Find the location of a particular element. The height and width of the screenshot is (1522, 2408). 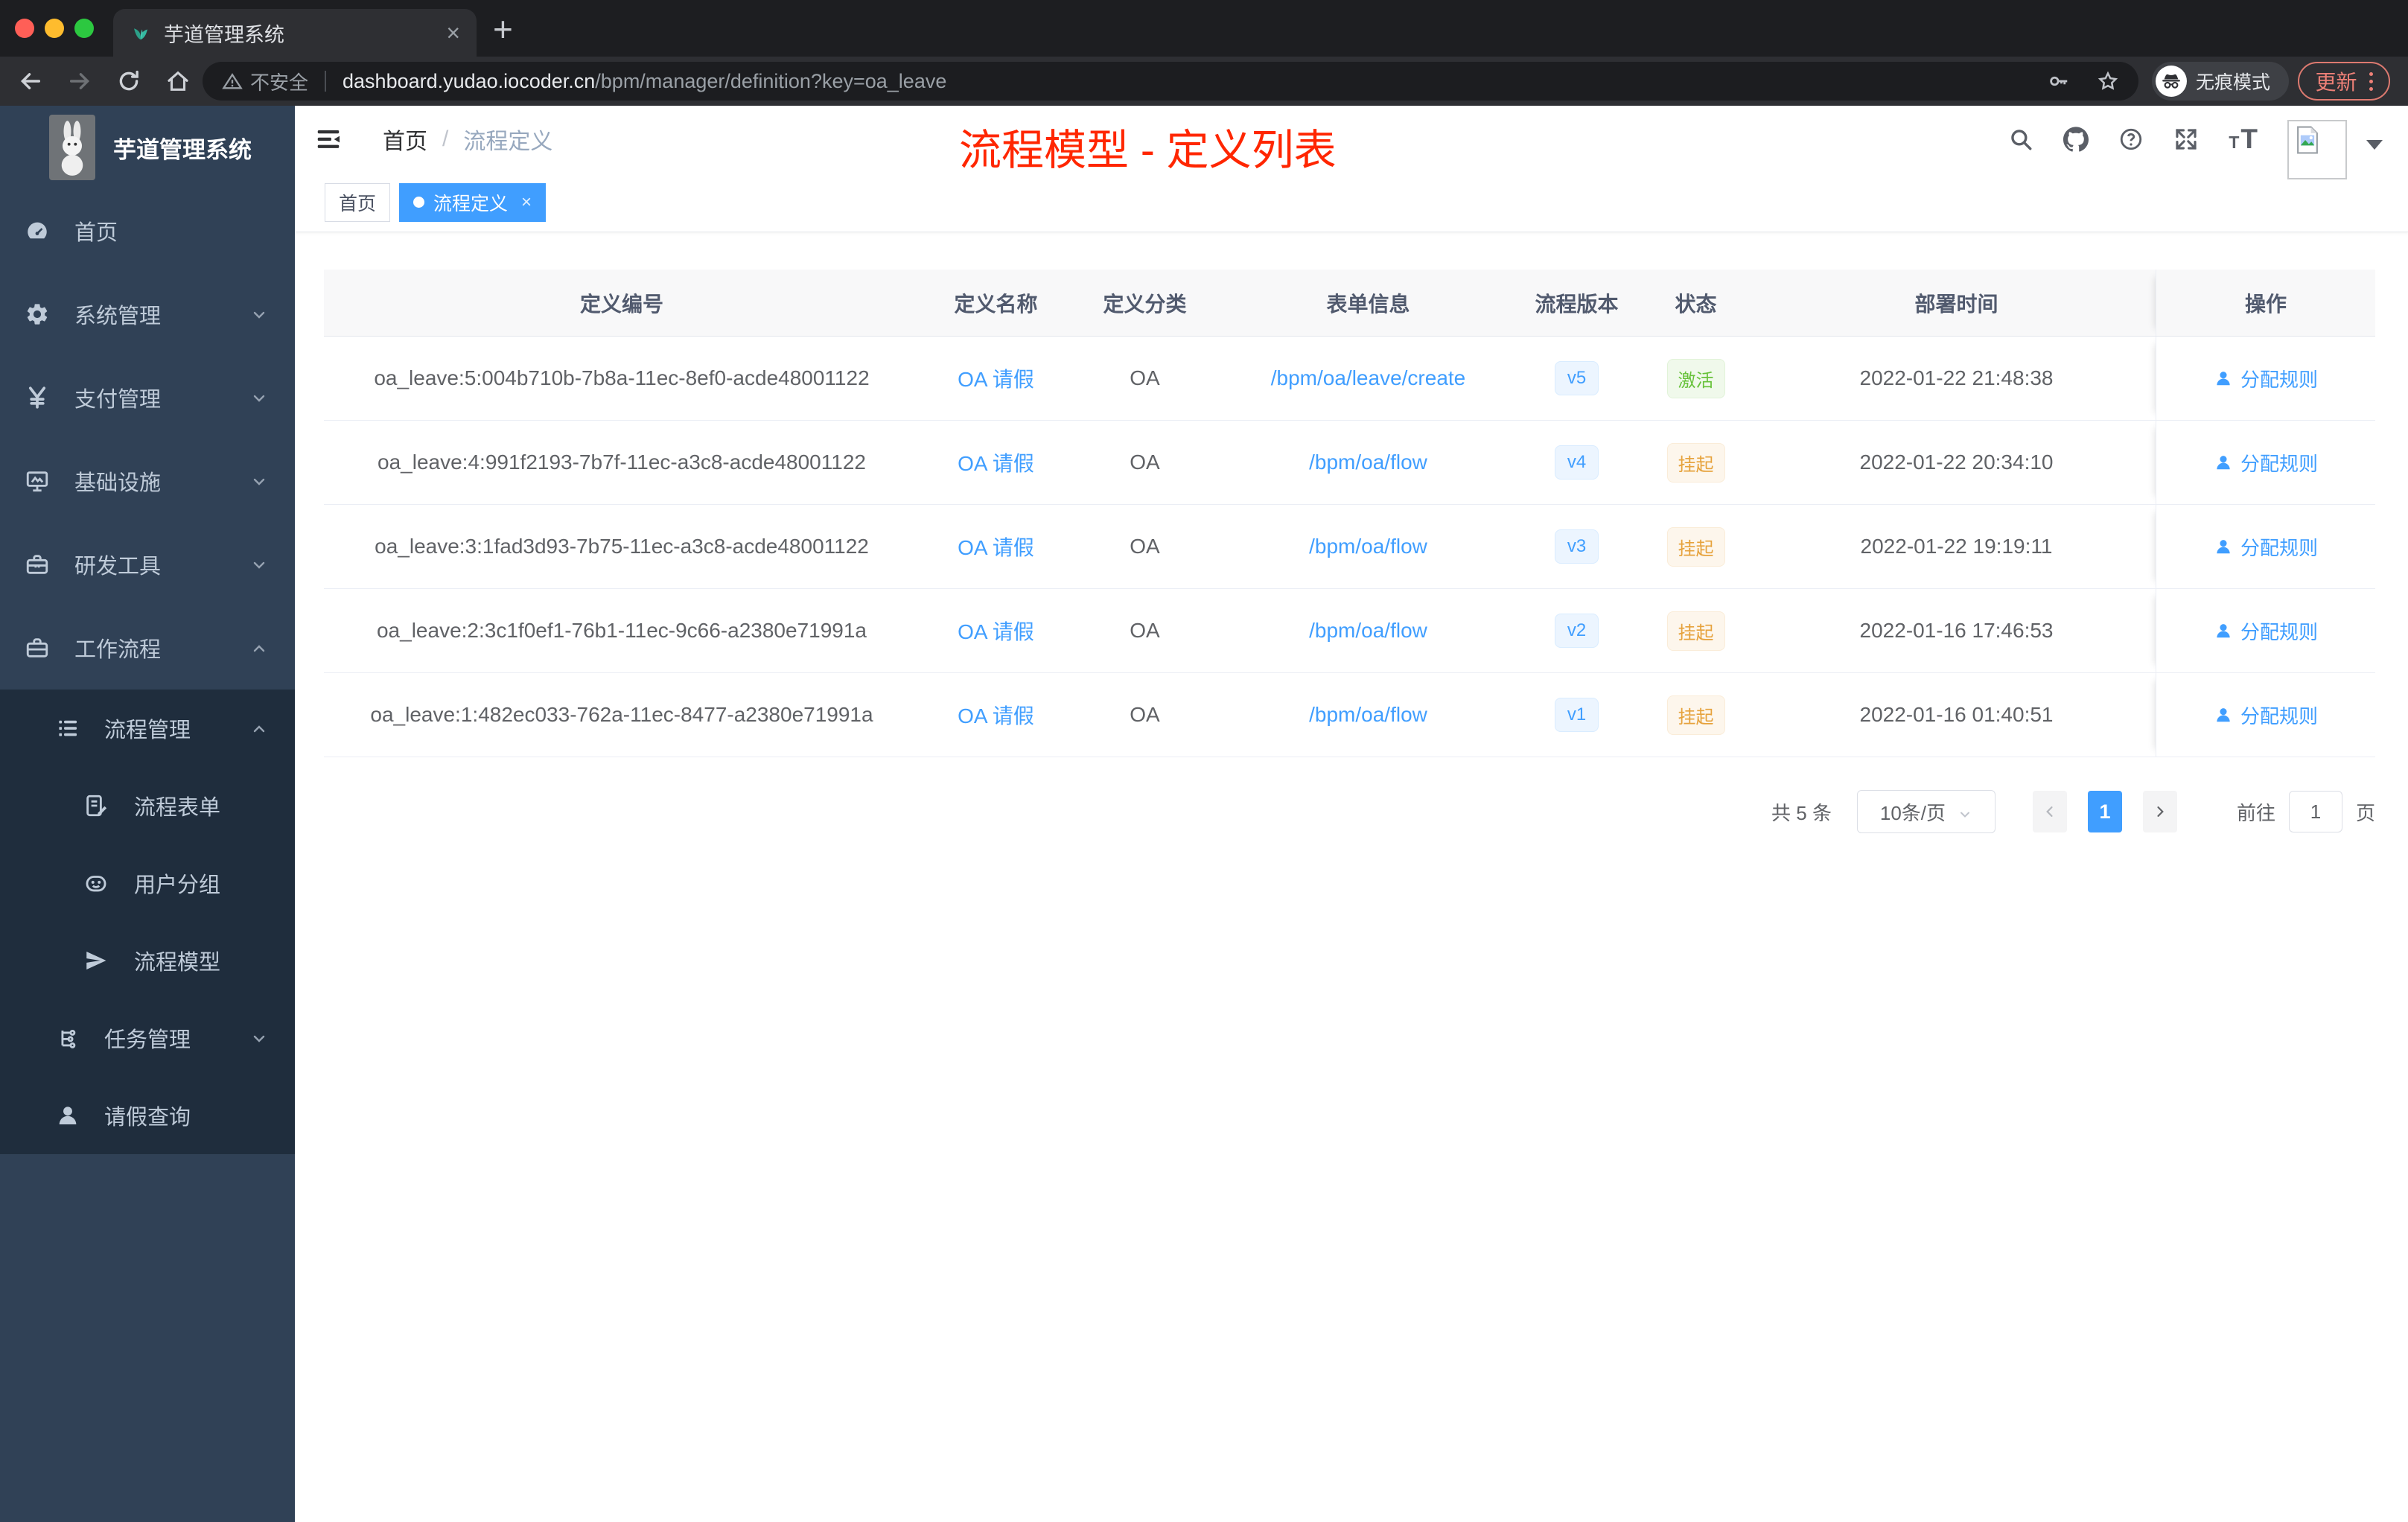

breadcrumb: 首页 / 流程定义 is located at coordinates (467, 139).